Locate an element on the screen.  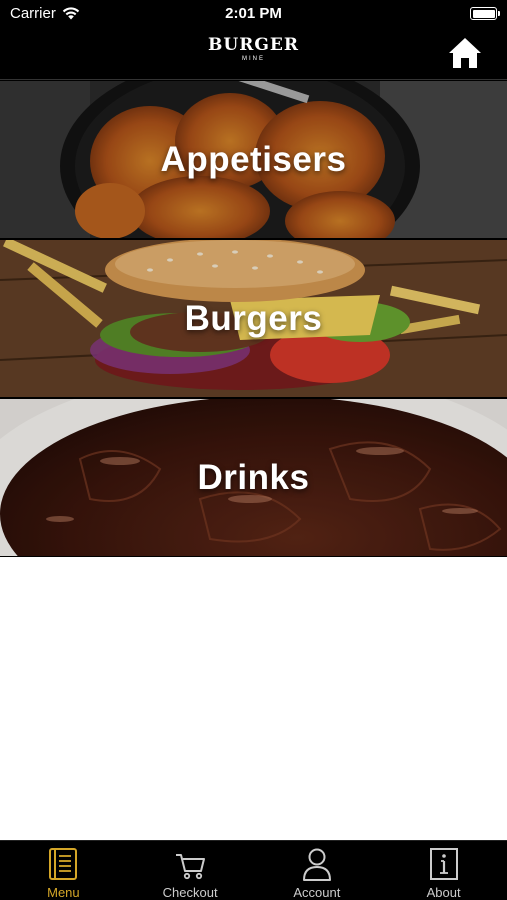
info-icon is located at coordinates (443, 864).